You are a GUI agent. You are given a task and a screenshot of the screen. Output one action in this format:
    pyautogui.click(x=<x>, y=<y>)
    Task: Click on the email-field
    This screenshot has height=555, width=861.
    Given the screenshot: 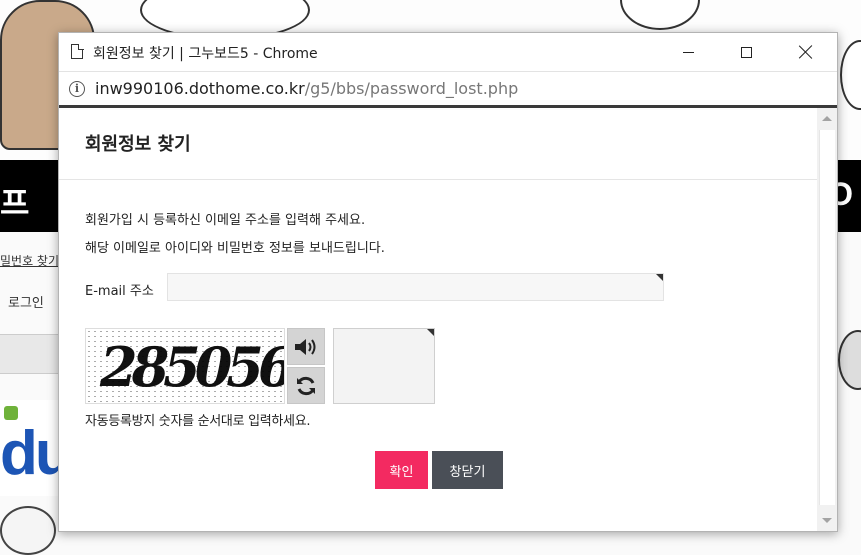 What is the action you would take?
    pyautogui.click(x=415, y=287)
    